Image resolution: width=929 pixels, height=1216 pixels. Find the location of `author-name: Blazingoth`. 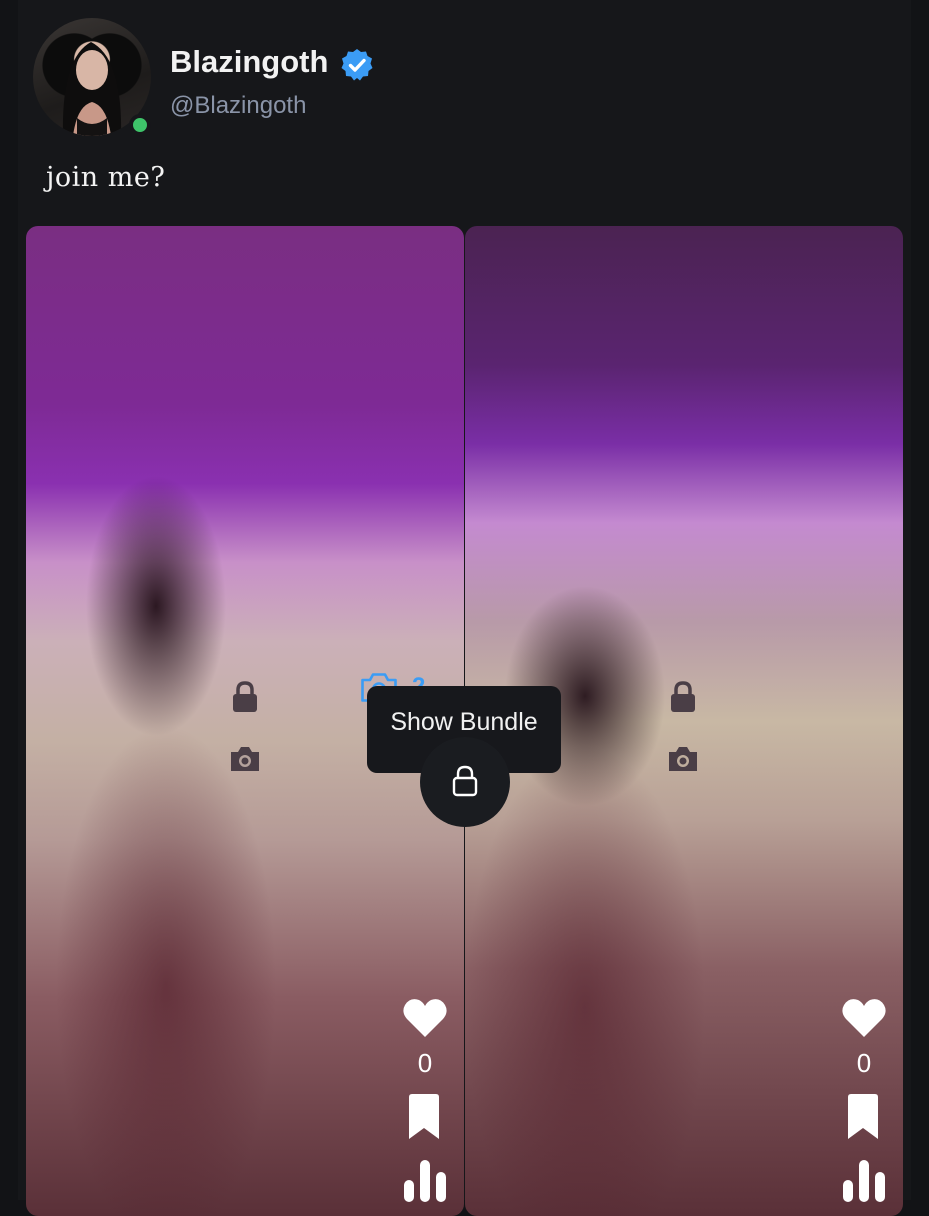

author-name: Blazingoth is located at coordinates (249, 62).